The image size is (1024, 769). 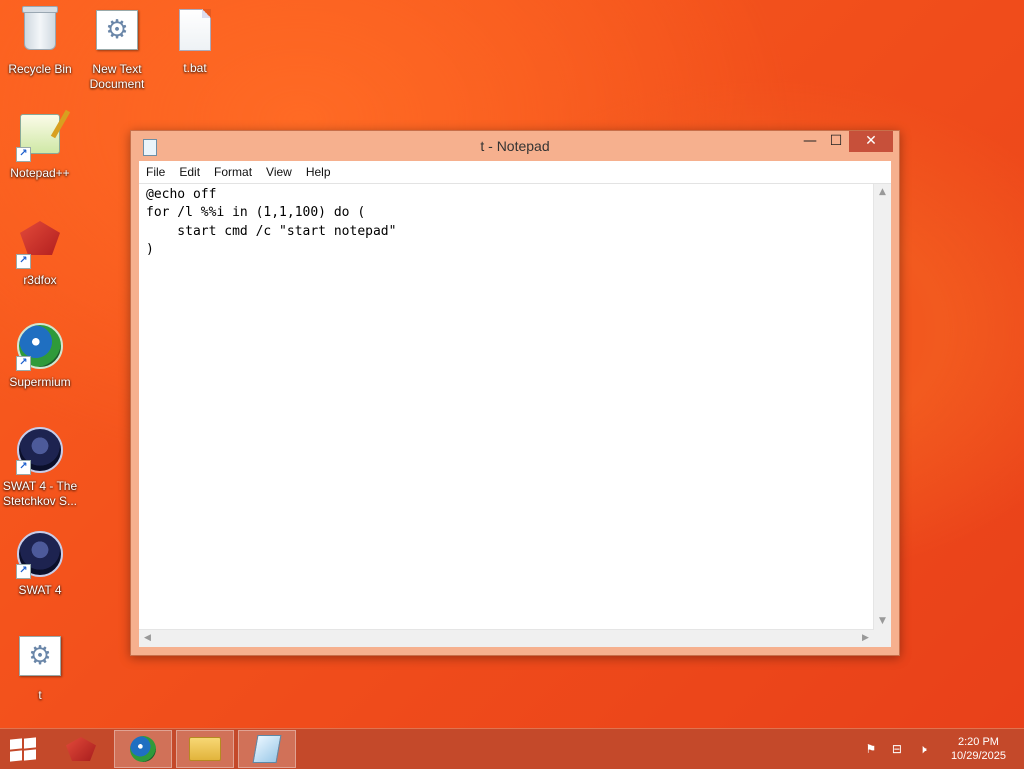 What do you see at coordinates (16, 744) in the screenshot?
I see `windows-logo-icon` at bounding box center [16, 744].